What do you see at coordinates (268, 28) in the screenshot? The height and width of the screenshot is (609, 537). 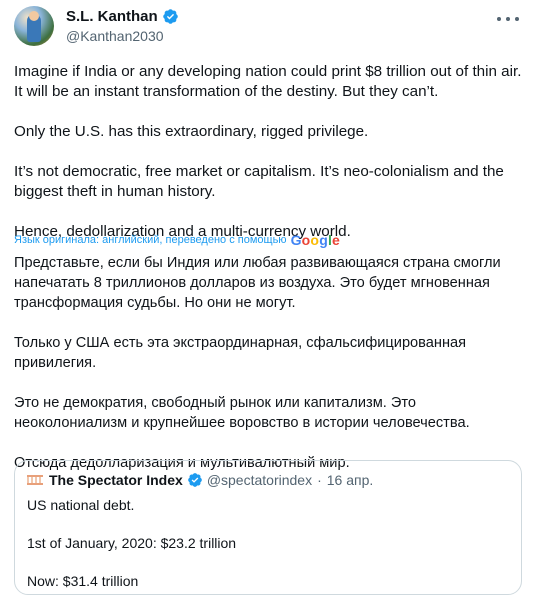 I see `tweet-header: S.L. Kanthan @Kanthan2030` at bounding box center [268, 28].